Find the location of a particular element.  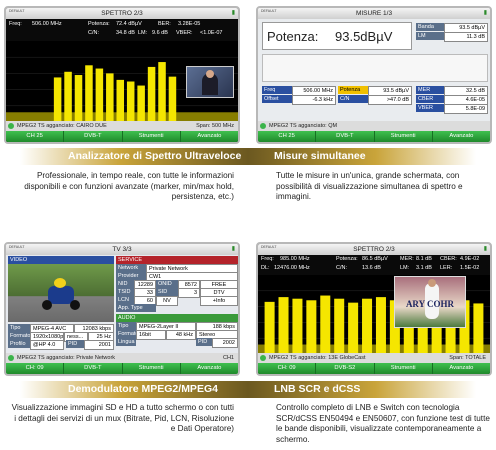

audio-pid-label: PID is located at coordinates (204, 342).